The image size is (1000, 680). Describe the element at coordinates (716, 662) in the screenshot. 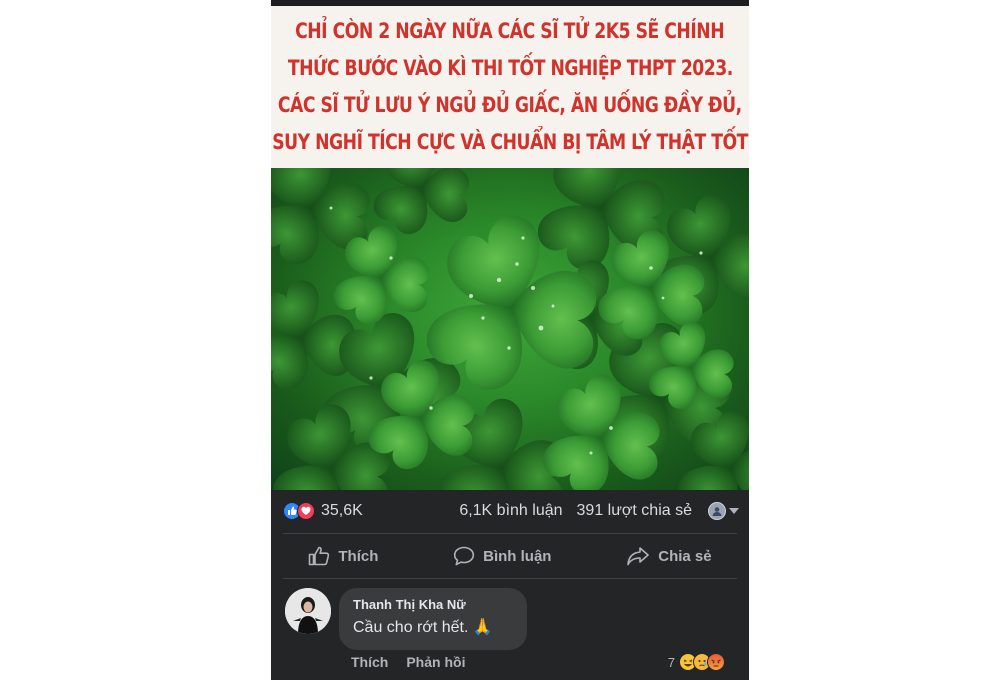

I see `angry-icon` at that location.